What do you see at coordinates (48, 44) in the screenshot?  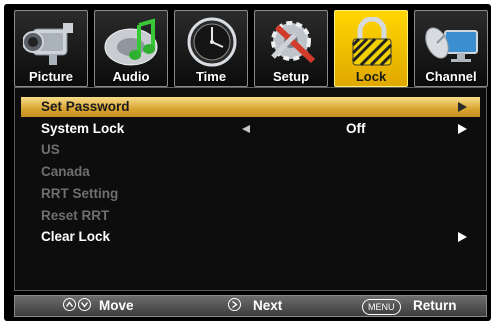 I see `camcorder-icon` at bounding box center [48, 44].